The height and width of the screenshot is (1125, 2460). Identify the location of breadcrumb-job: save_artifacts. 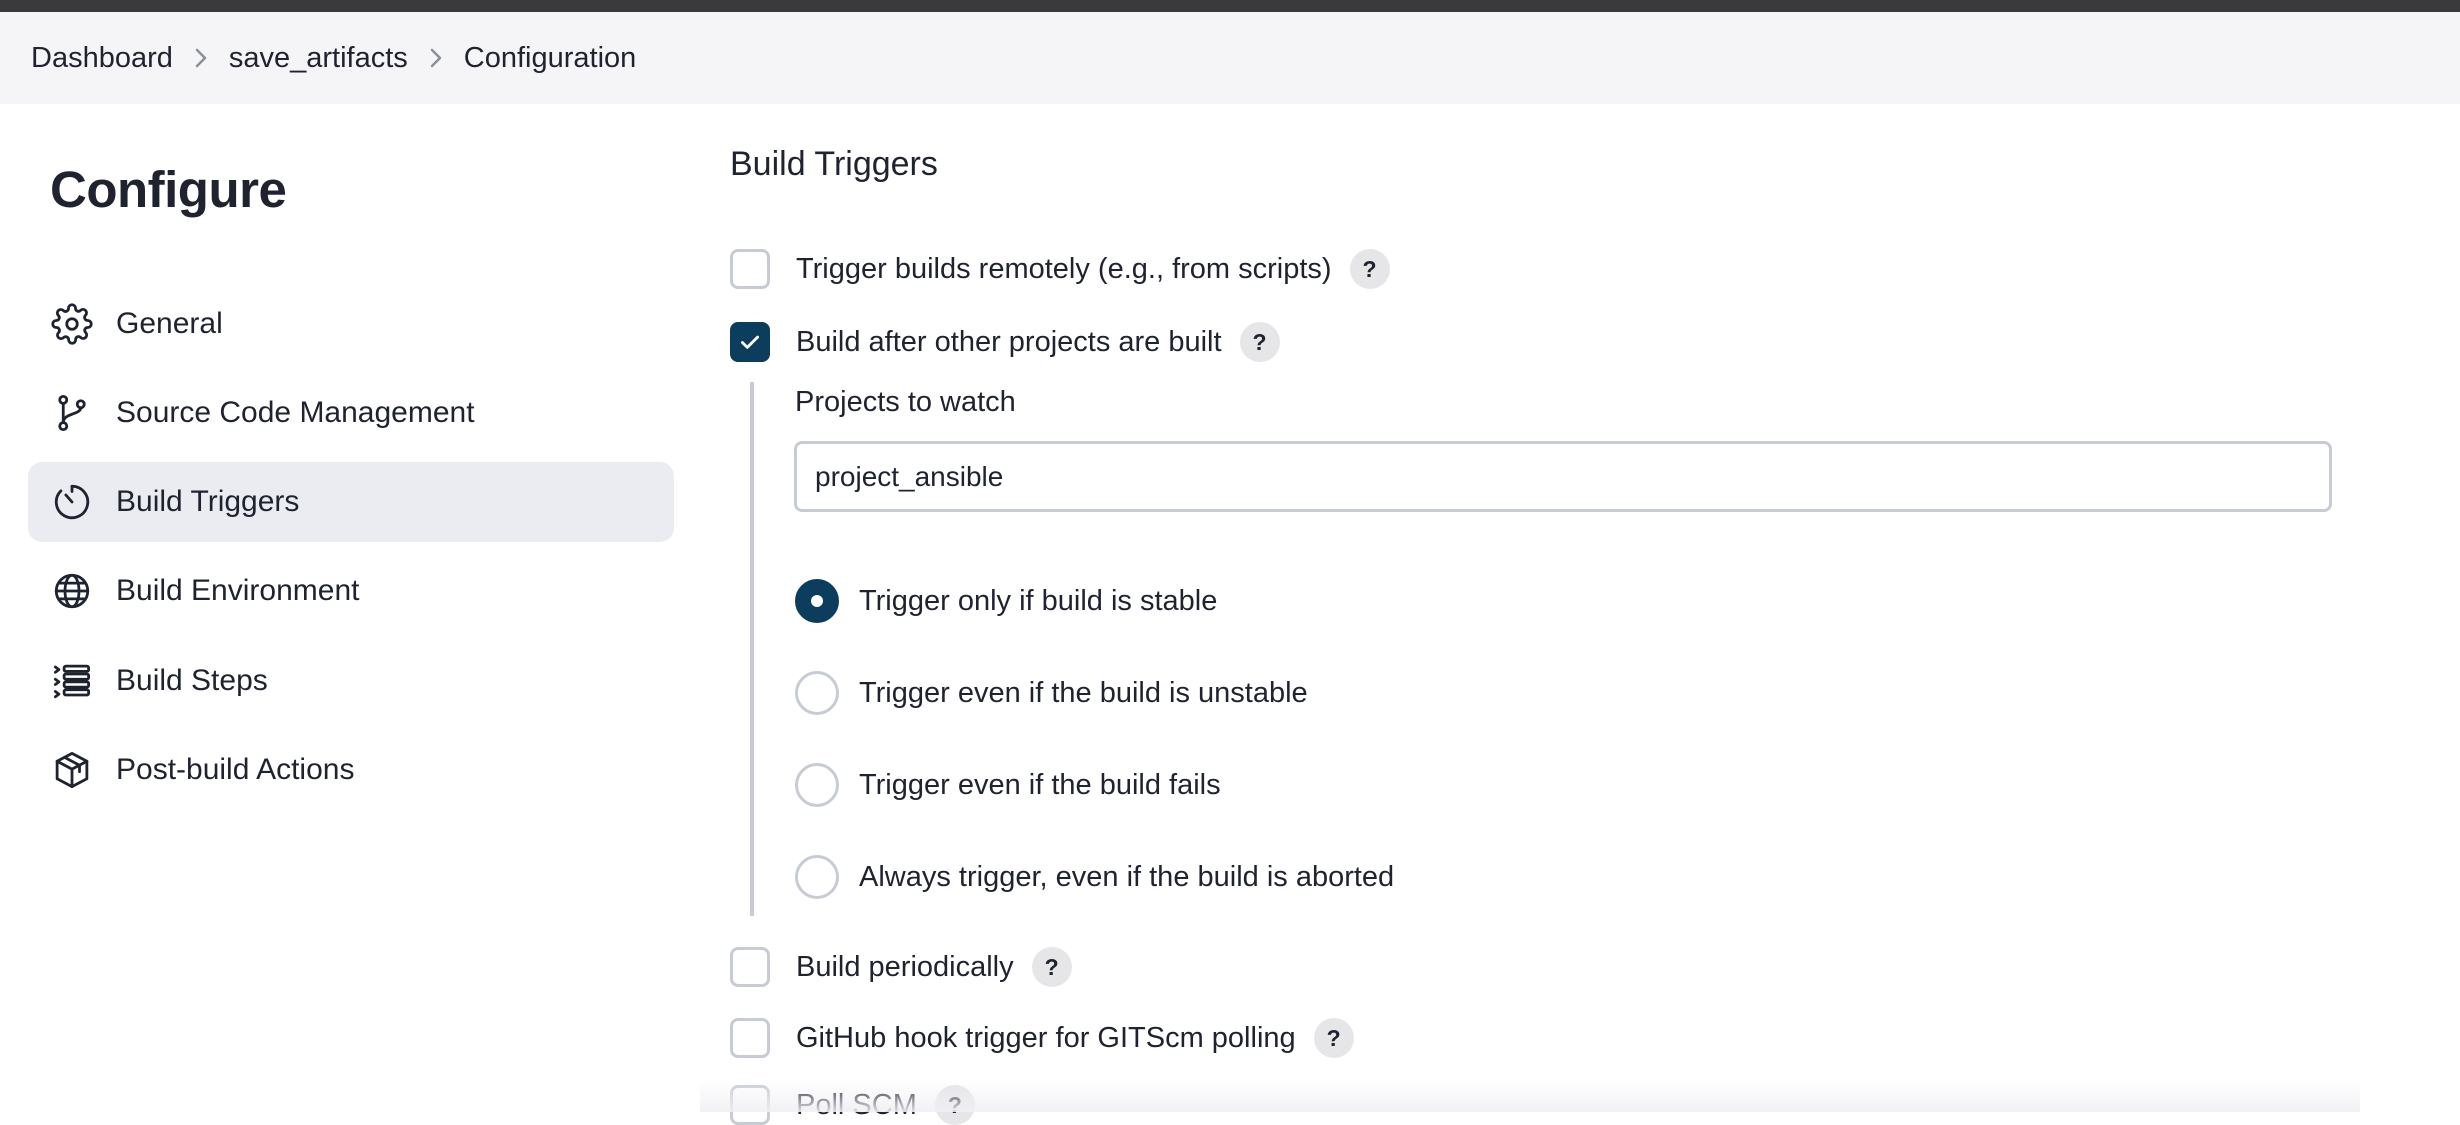
(318, 58).